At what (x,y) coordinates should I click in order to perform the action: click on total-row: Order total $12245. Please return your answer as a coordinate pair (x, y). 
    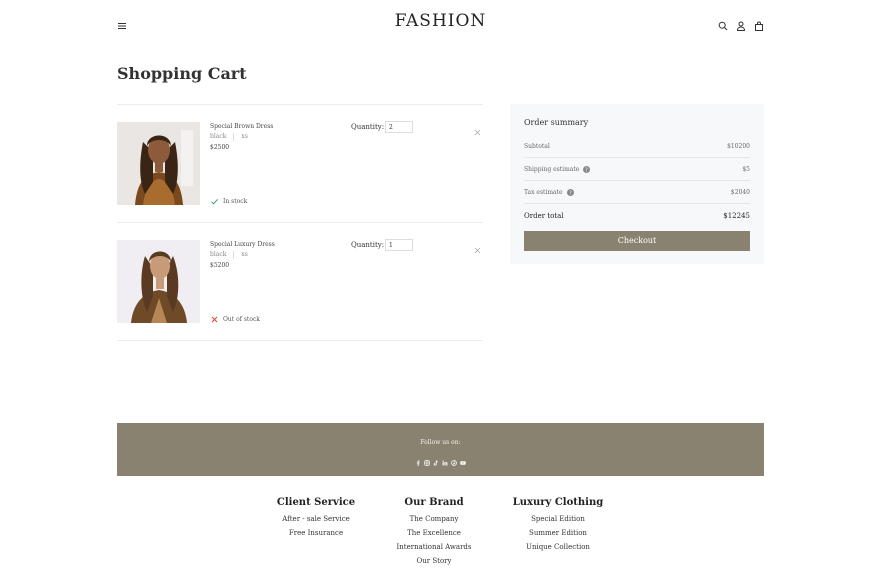
    Looking at the image, I should click on (637, 216).